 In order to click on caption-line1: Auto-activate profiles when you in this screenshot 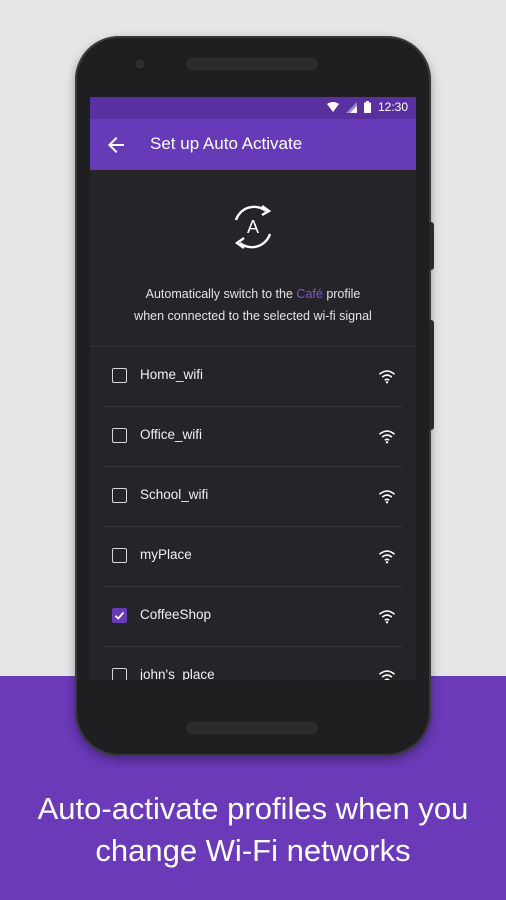, I will do `click(253, 808)`.